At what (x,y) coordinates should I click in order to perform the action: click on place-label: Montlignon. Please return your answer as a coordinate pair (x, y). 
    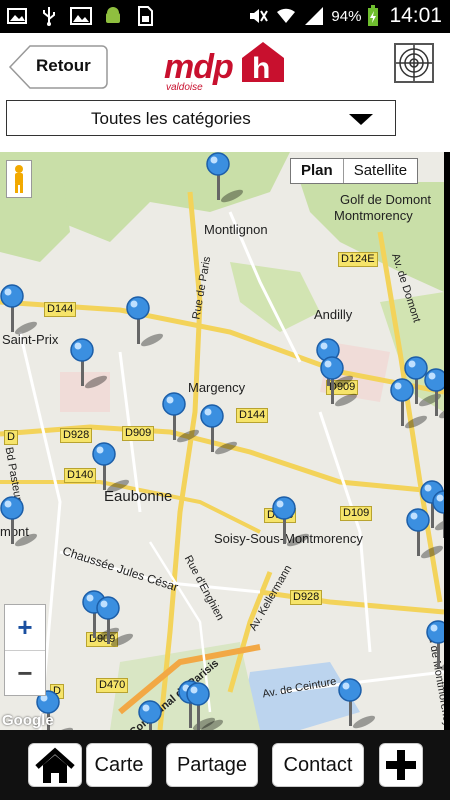
    Looking at the image, I should click on (236, 229).